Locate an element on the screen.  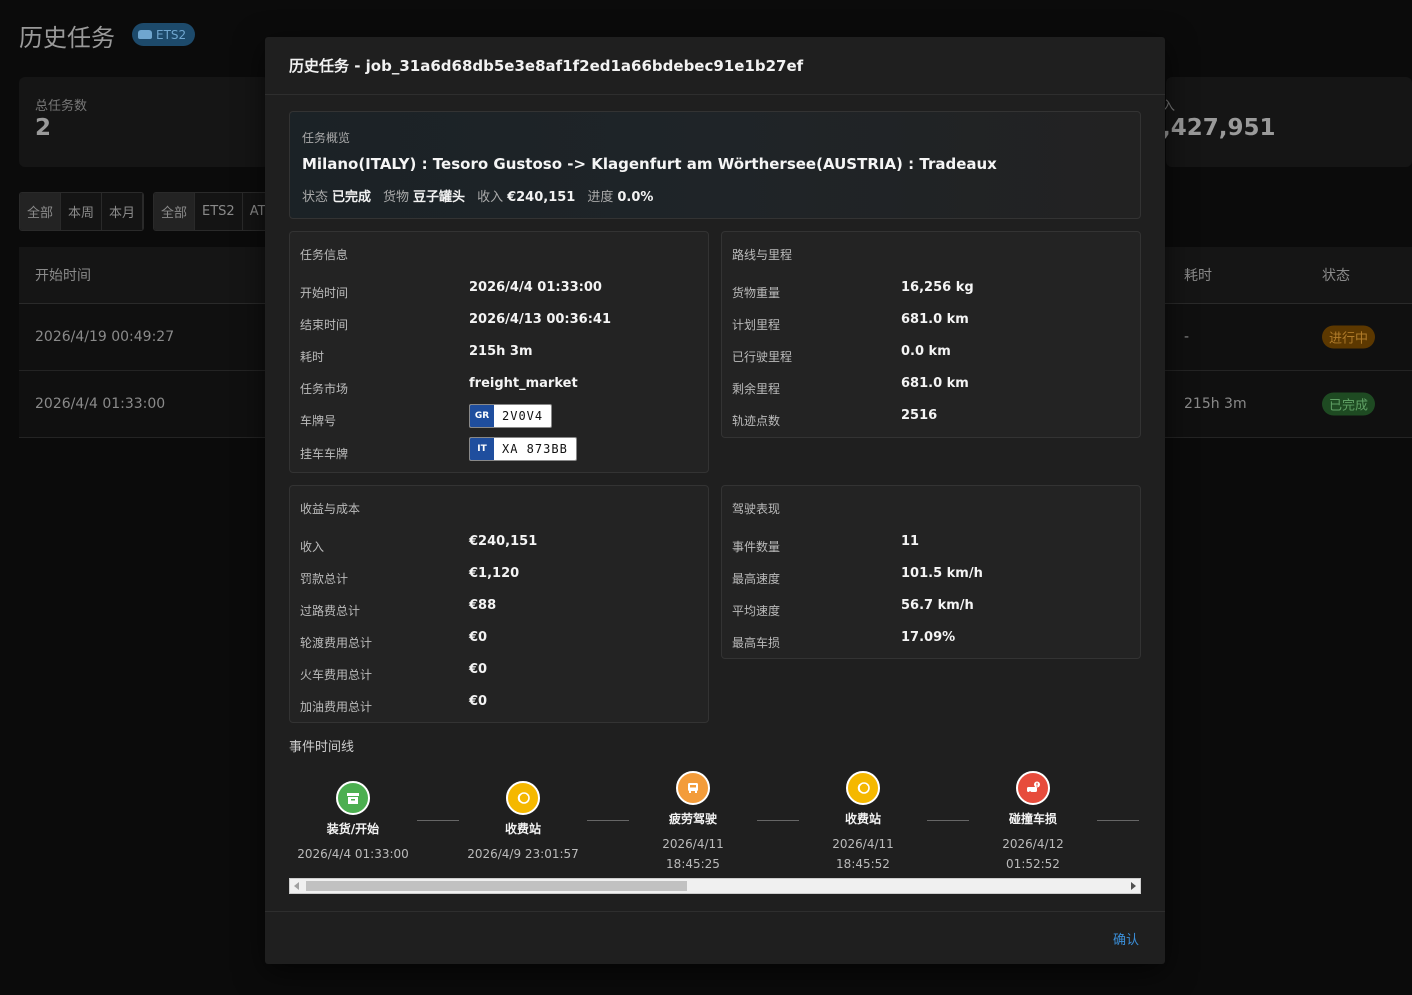
timeline-scrollbar is located at coordinates (715, 886).